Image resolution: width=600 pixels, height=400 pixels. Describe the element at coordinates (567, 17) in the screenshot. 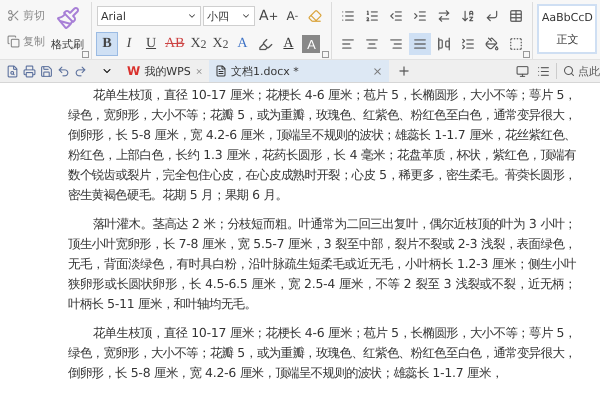

I see `style-sample: AaBbCcD` at that location.